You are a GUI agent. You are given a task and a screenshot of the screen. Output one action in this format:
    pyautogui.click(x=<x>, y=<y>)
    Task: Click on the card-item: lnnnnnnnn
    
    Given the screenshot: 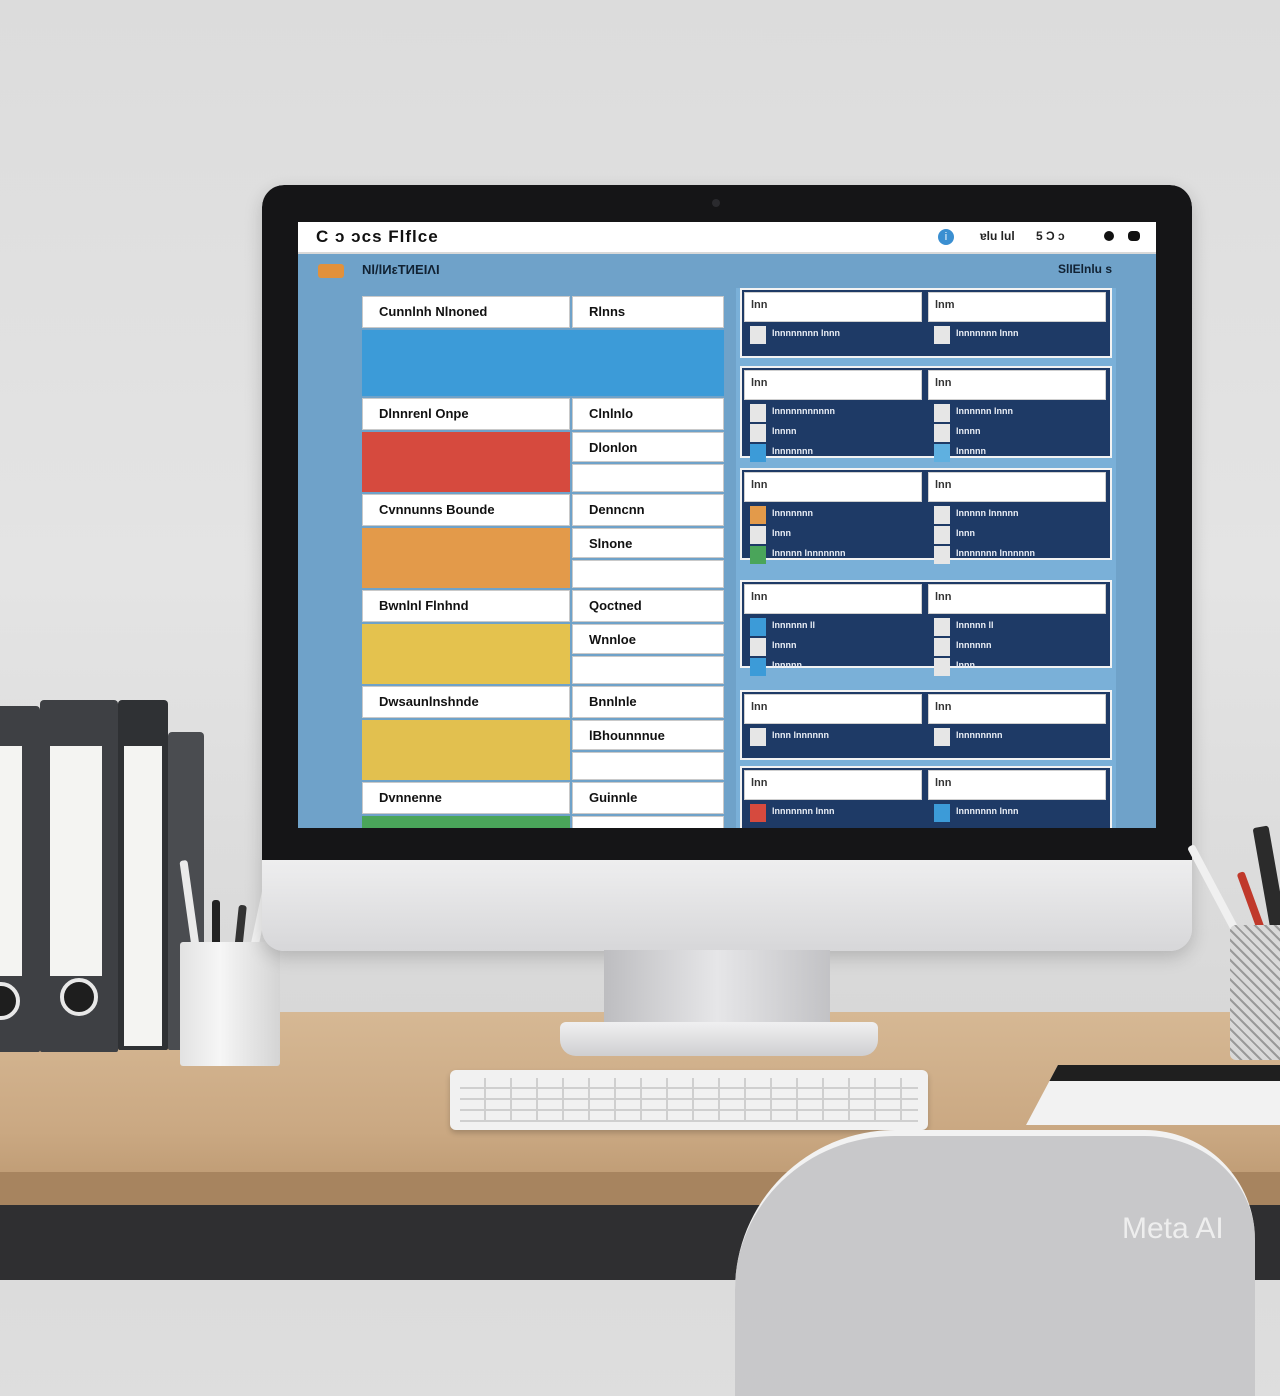 What is the action you would take?
    pyautogui.click(x=1017, y=737)
    